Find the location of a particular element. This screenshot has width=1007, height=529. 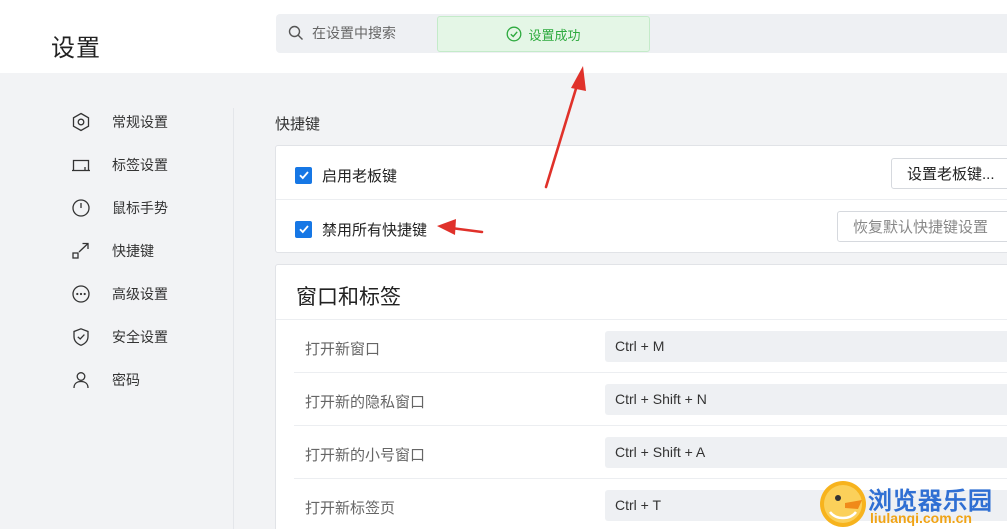

disable-all-shortcuts-option: 禁用所有快捷键 is located at coordinates (361, 229).